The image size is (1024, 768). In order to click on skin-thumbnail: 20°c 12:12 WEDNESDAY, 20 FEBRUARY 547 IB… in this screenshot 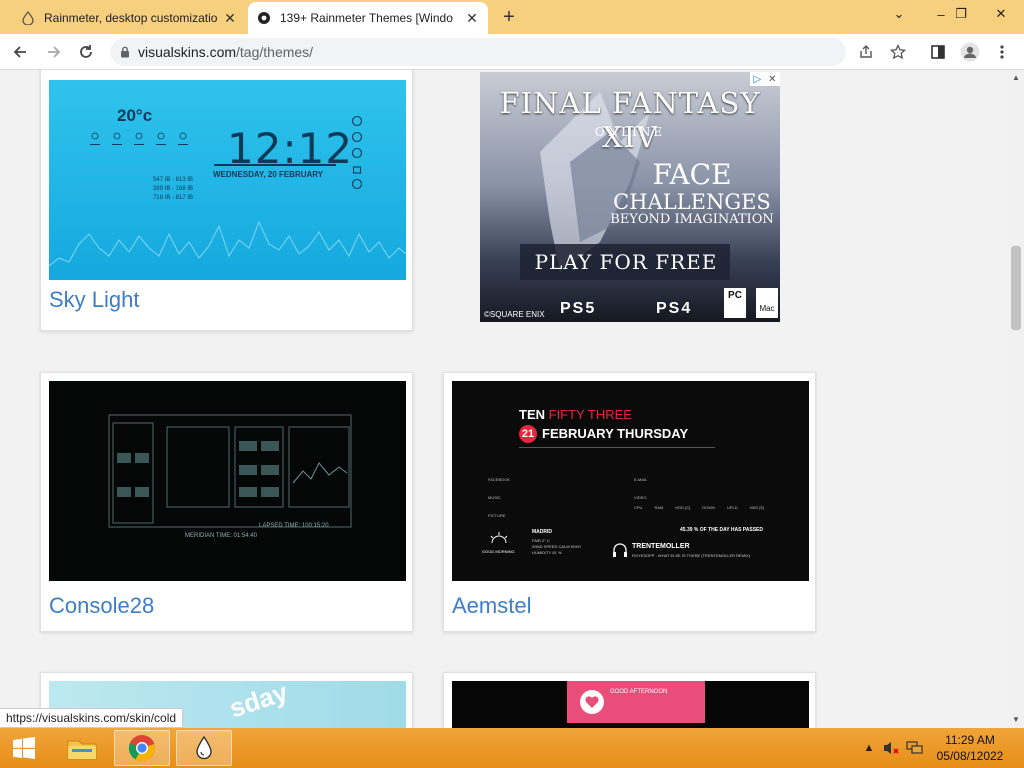, I will do `click(227, 180)`.